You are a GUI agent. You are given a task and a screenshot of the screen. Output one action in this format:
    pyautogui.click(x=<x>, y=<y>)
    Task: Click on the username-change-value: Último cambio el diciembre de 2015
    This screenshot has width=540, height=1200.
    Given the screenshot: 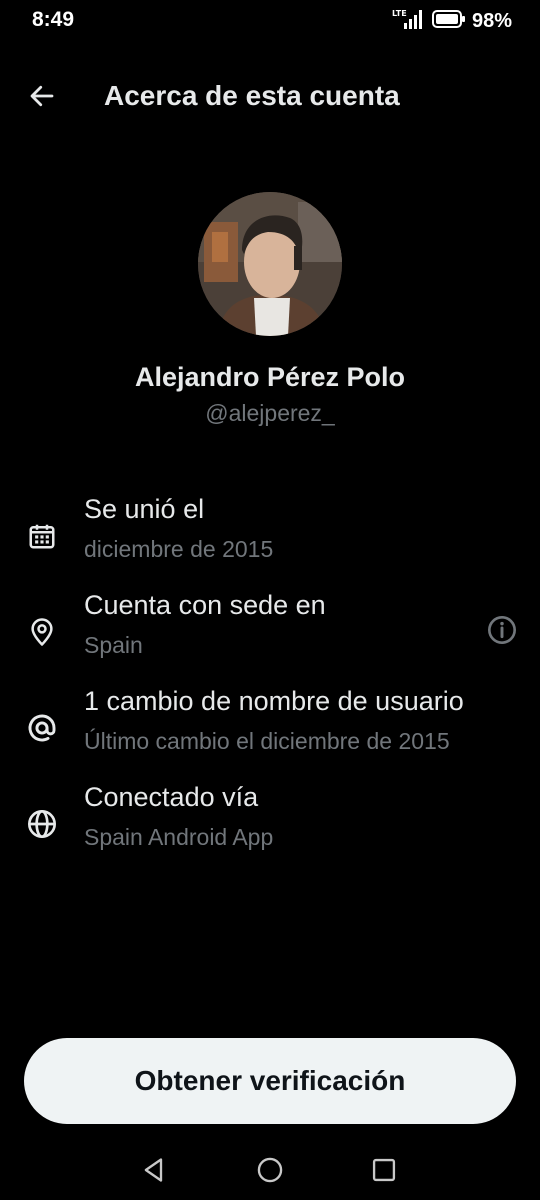 What is the action you would take?
    pyautogui.click(x=267, y=741)
    